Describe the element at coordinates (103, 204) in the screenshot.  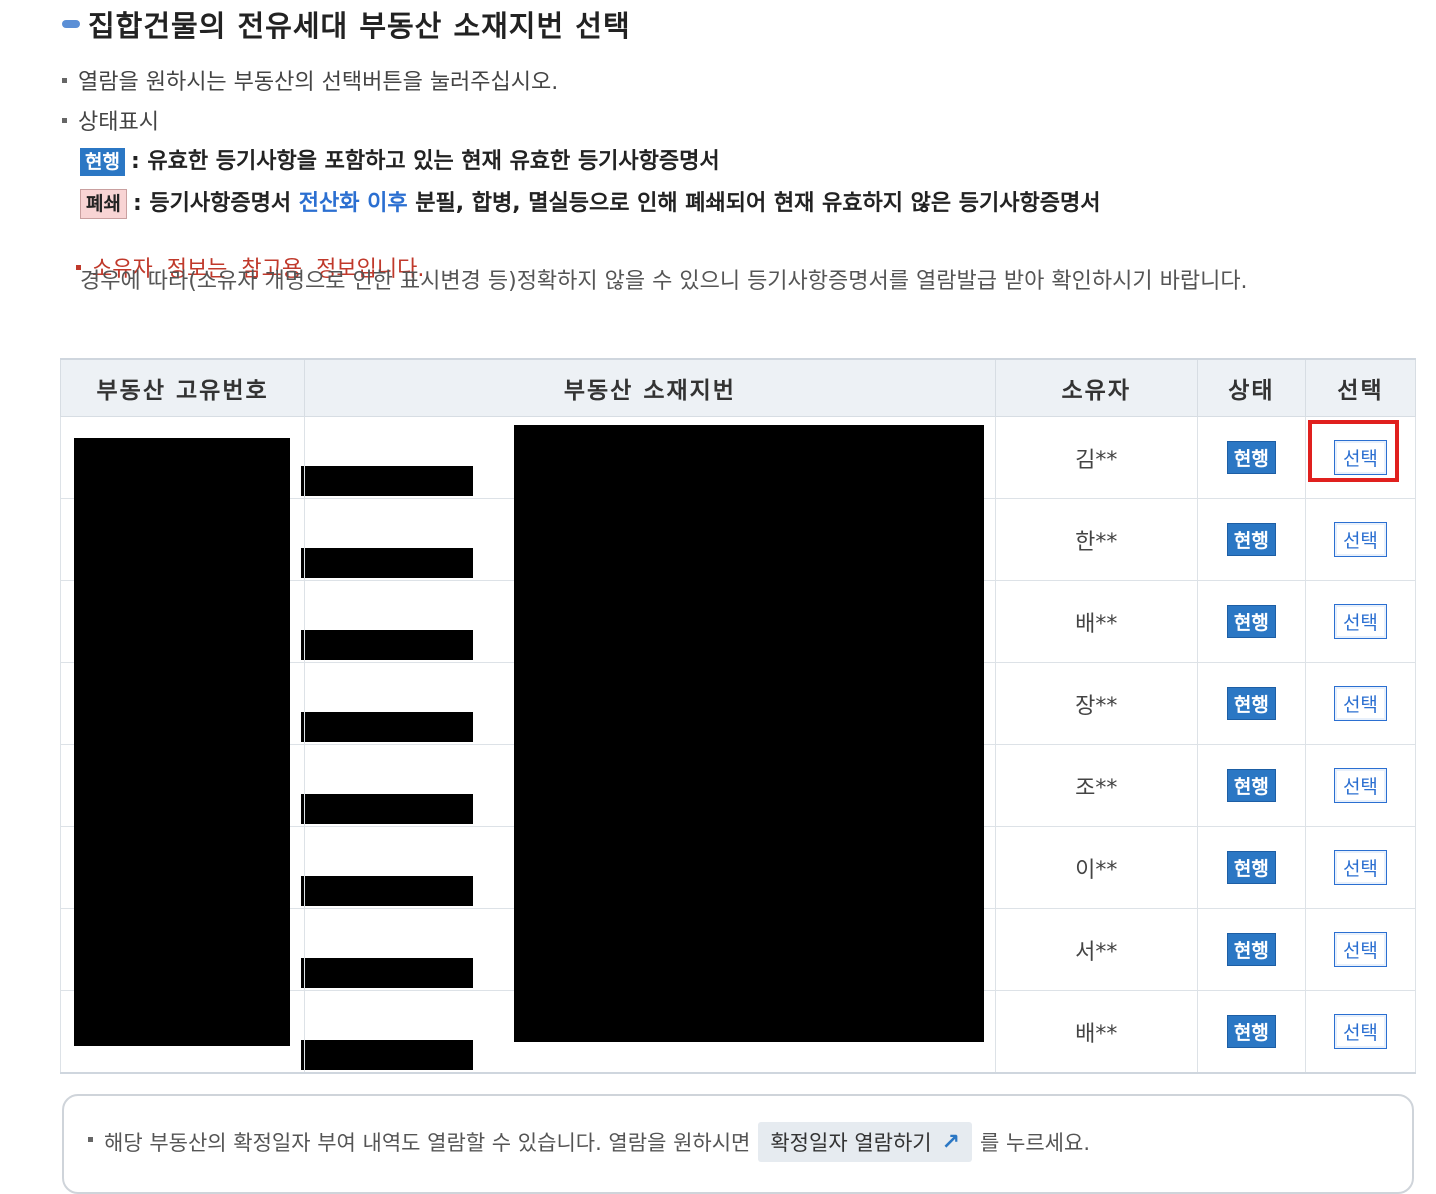
I see `closed-status-badge: 폐쇄` at that location.